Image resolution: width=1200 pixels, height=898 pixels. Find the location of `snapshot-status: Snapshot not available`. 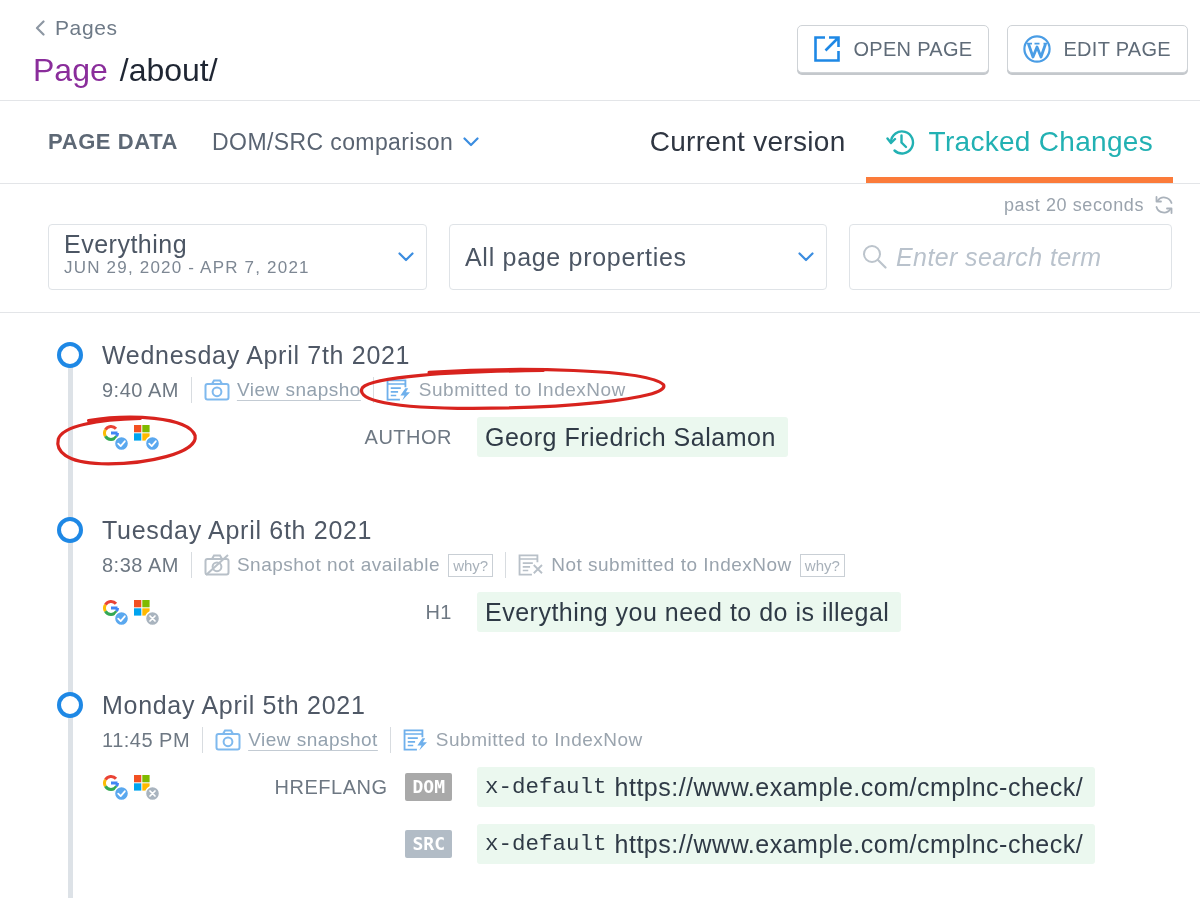

snapshot-status: Snapshot not available is located at coordinates (338, 565).